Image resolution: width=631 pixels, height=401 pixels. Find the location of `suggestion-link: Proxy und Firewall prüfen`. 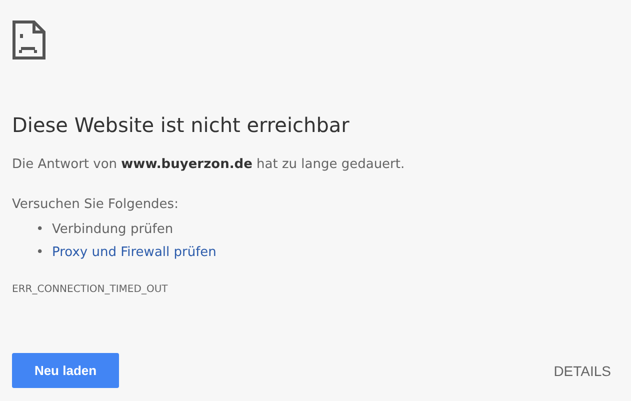

suggestion-link: Proxy und Firewall prüfen is located at coordinates (134, 252).